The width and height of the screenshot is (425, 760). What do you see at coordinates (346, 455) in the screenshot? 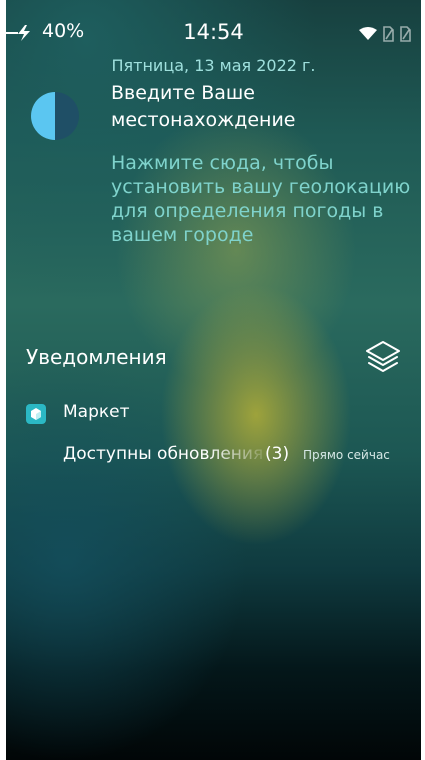
I see `notification-time: Прямо сейчас` at bounding box center [346, 455].